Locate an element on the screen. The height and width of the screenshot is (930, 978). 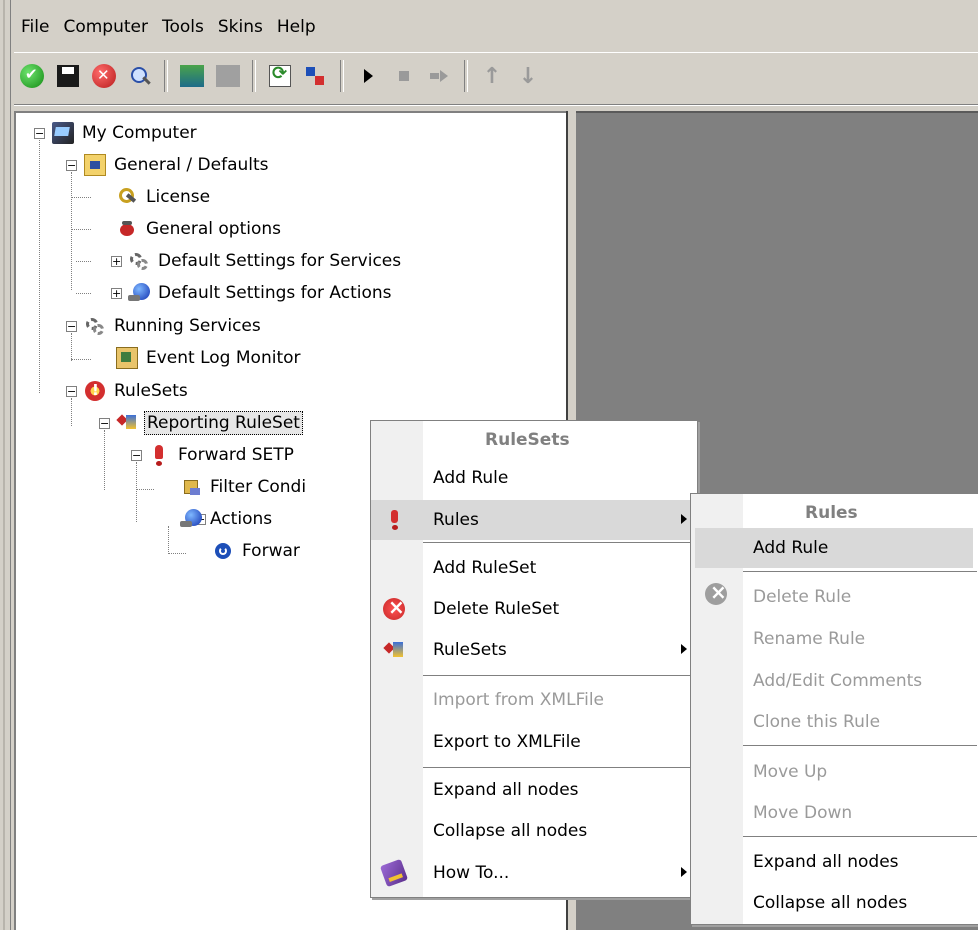
submenu-clone-rule: Clone this Rule is located at coordinates (834, 722).